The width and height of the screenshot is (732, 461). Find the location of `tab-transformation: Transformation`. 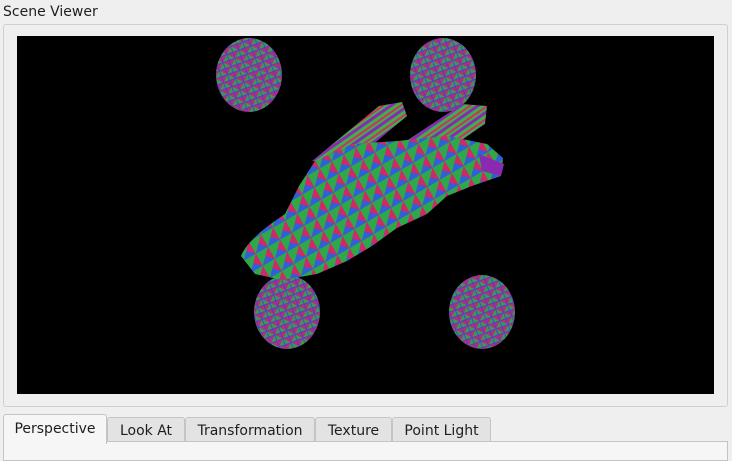

tab-transformation: Transformation is located at coordinates (250, 430).